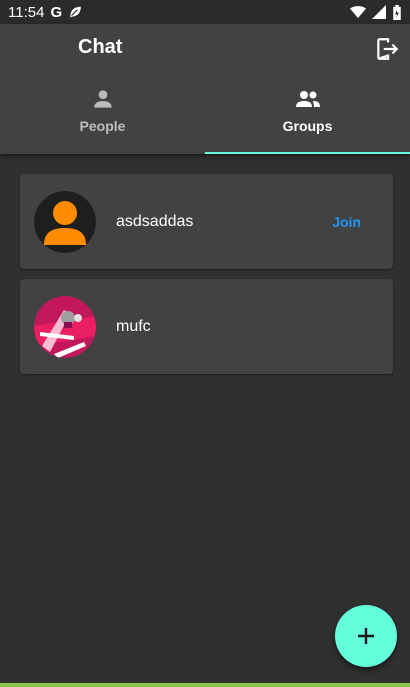 The height and width of the screenshot is (687, 410). Describe the element at coordinates (56, 12) in the screenshot. I see `google-g-icon: G` at that location.